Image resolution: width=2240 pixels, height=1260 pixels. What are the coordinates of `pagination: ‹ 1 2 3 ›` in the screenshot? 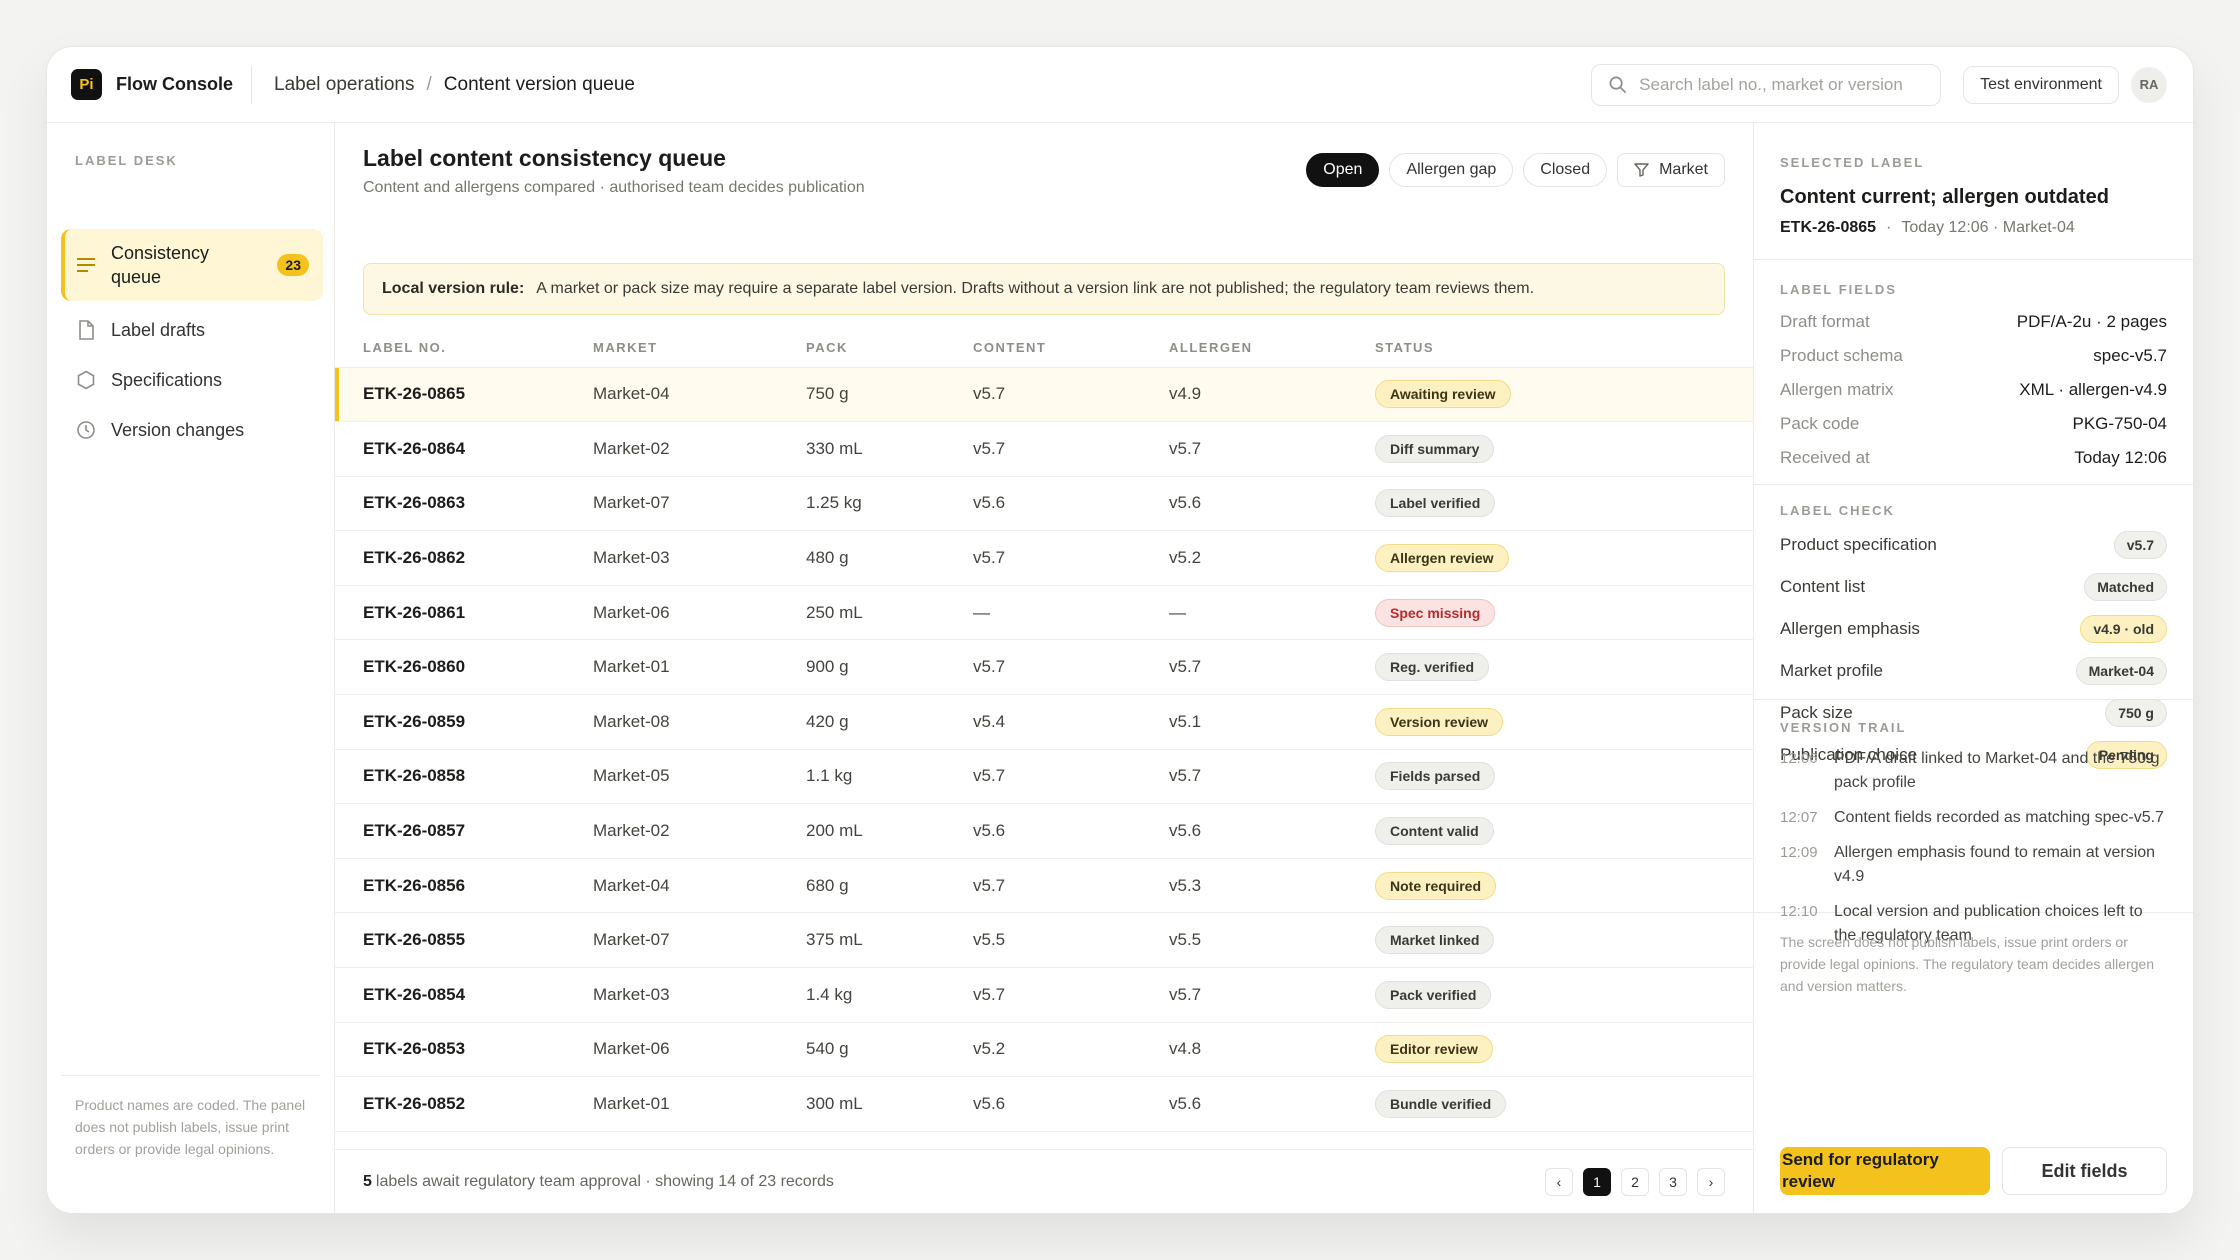 It's located at (1635, 1181).